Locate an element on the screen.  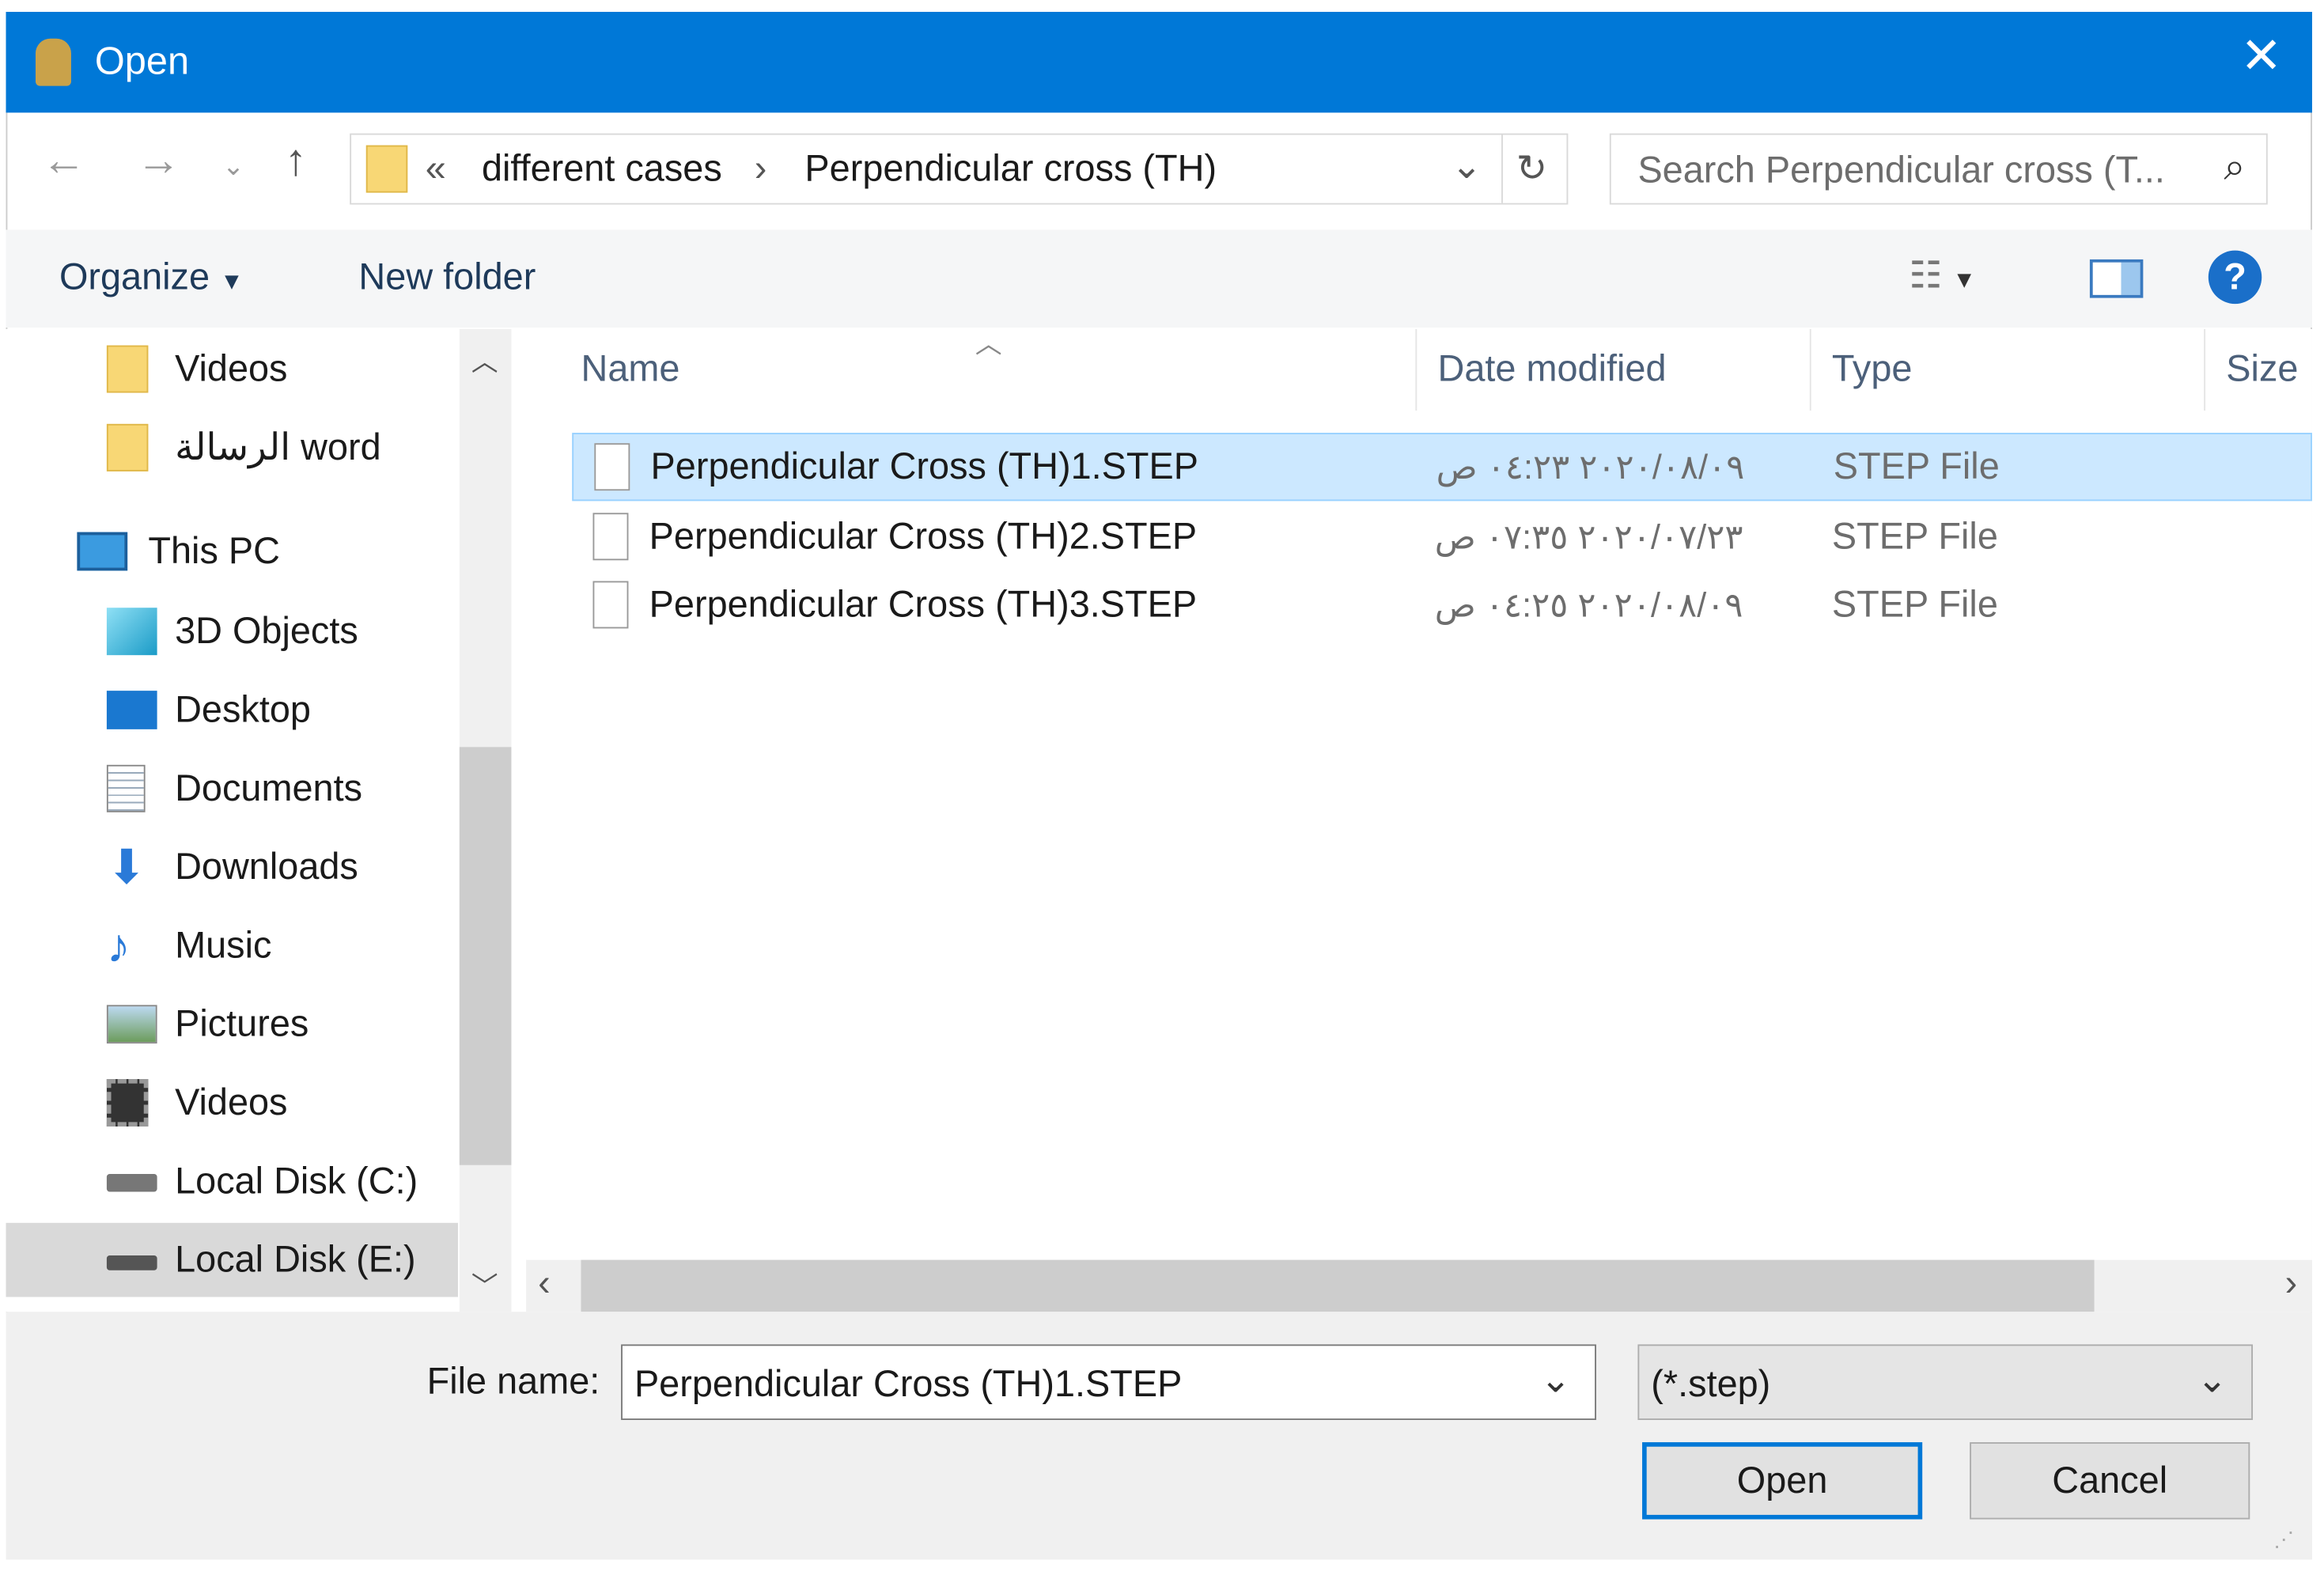
download-icon: ⬇ is located at coordinates (126, 867).